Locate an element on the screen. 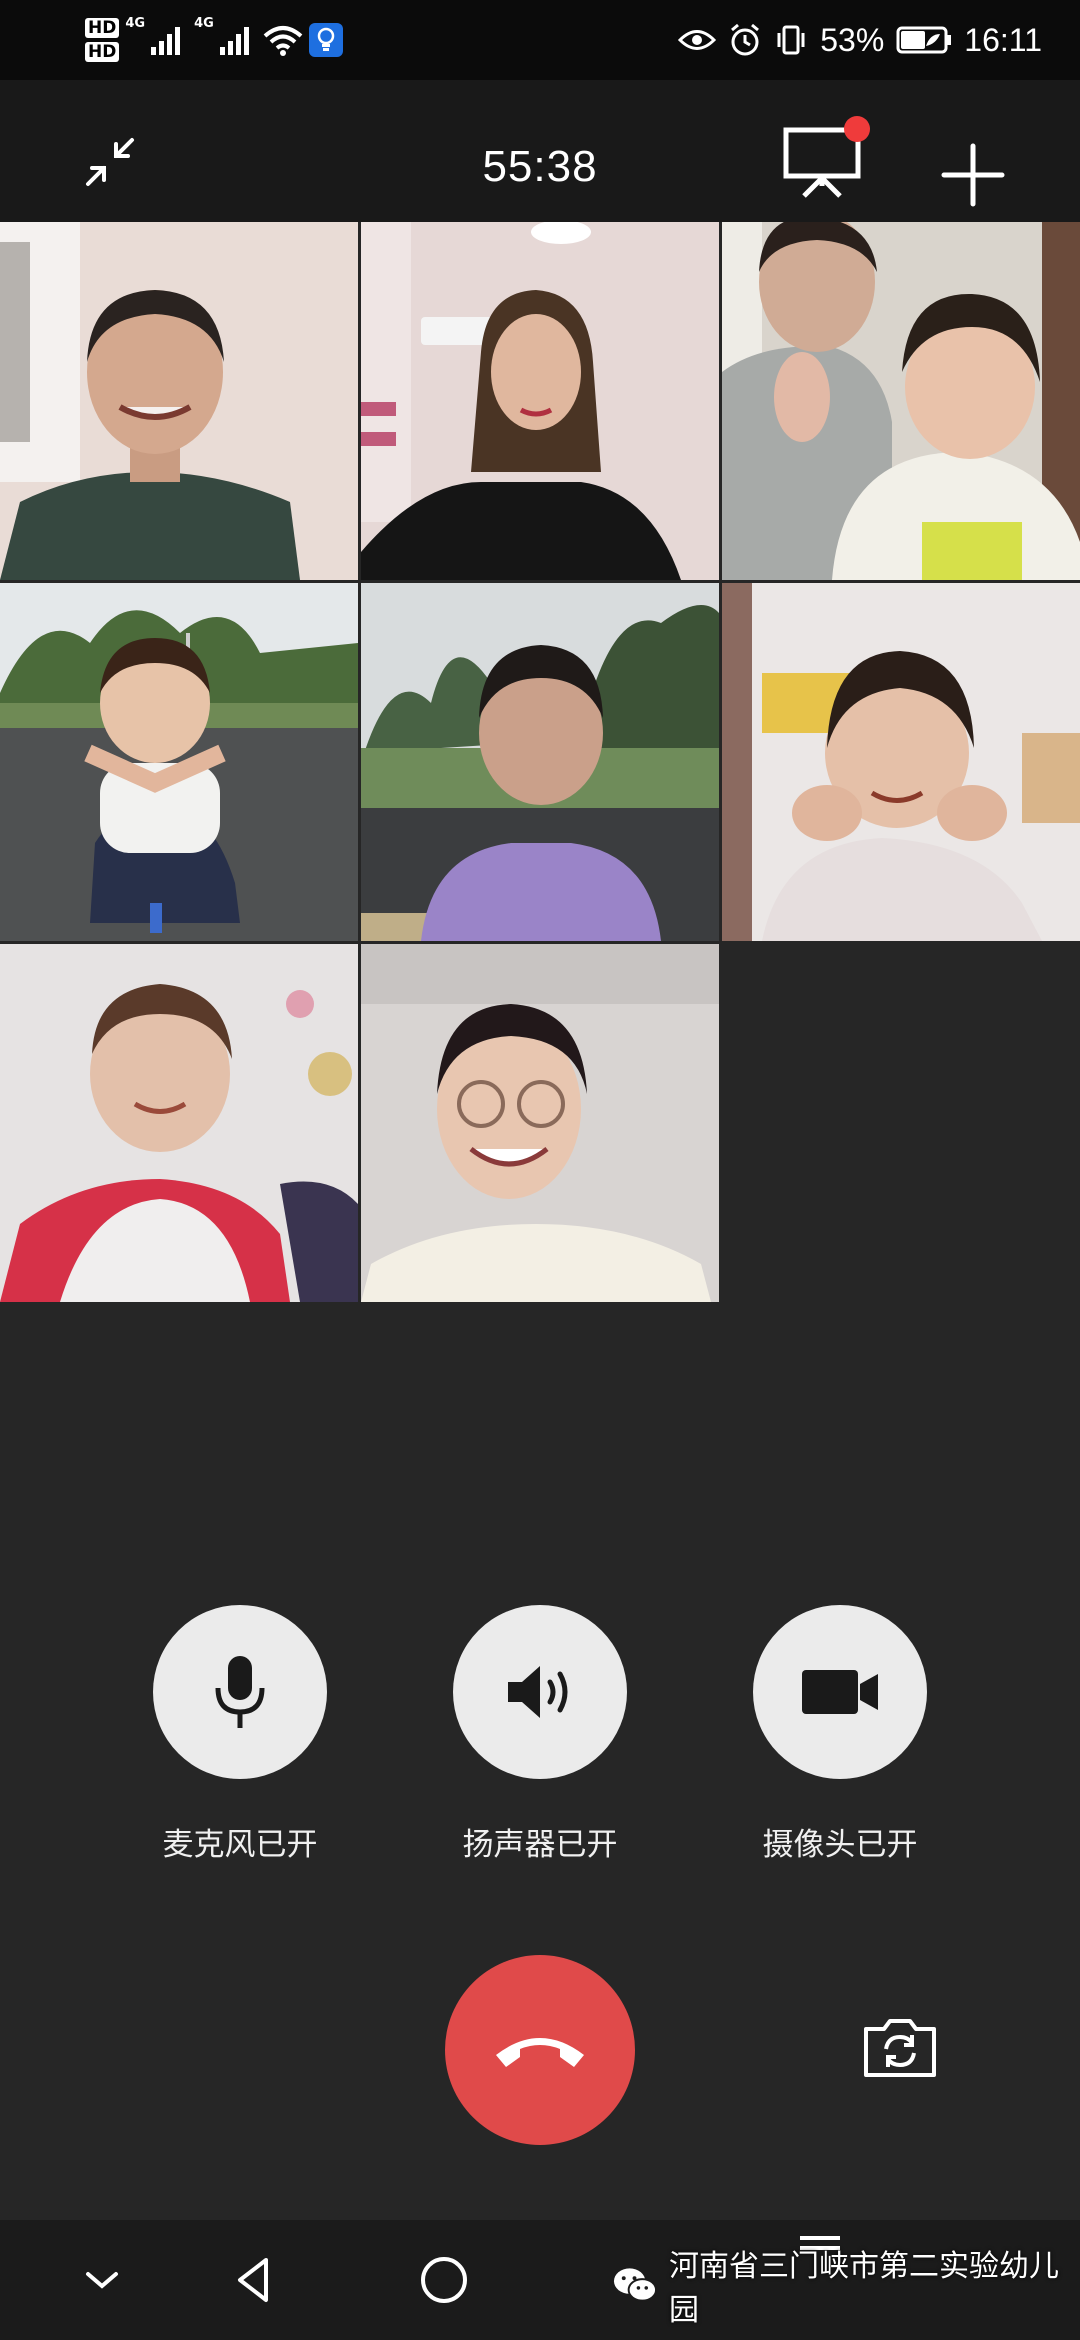 This screenshot has width=1080, height=2340. speaker-icon is located at coordinates (538, 1692).